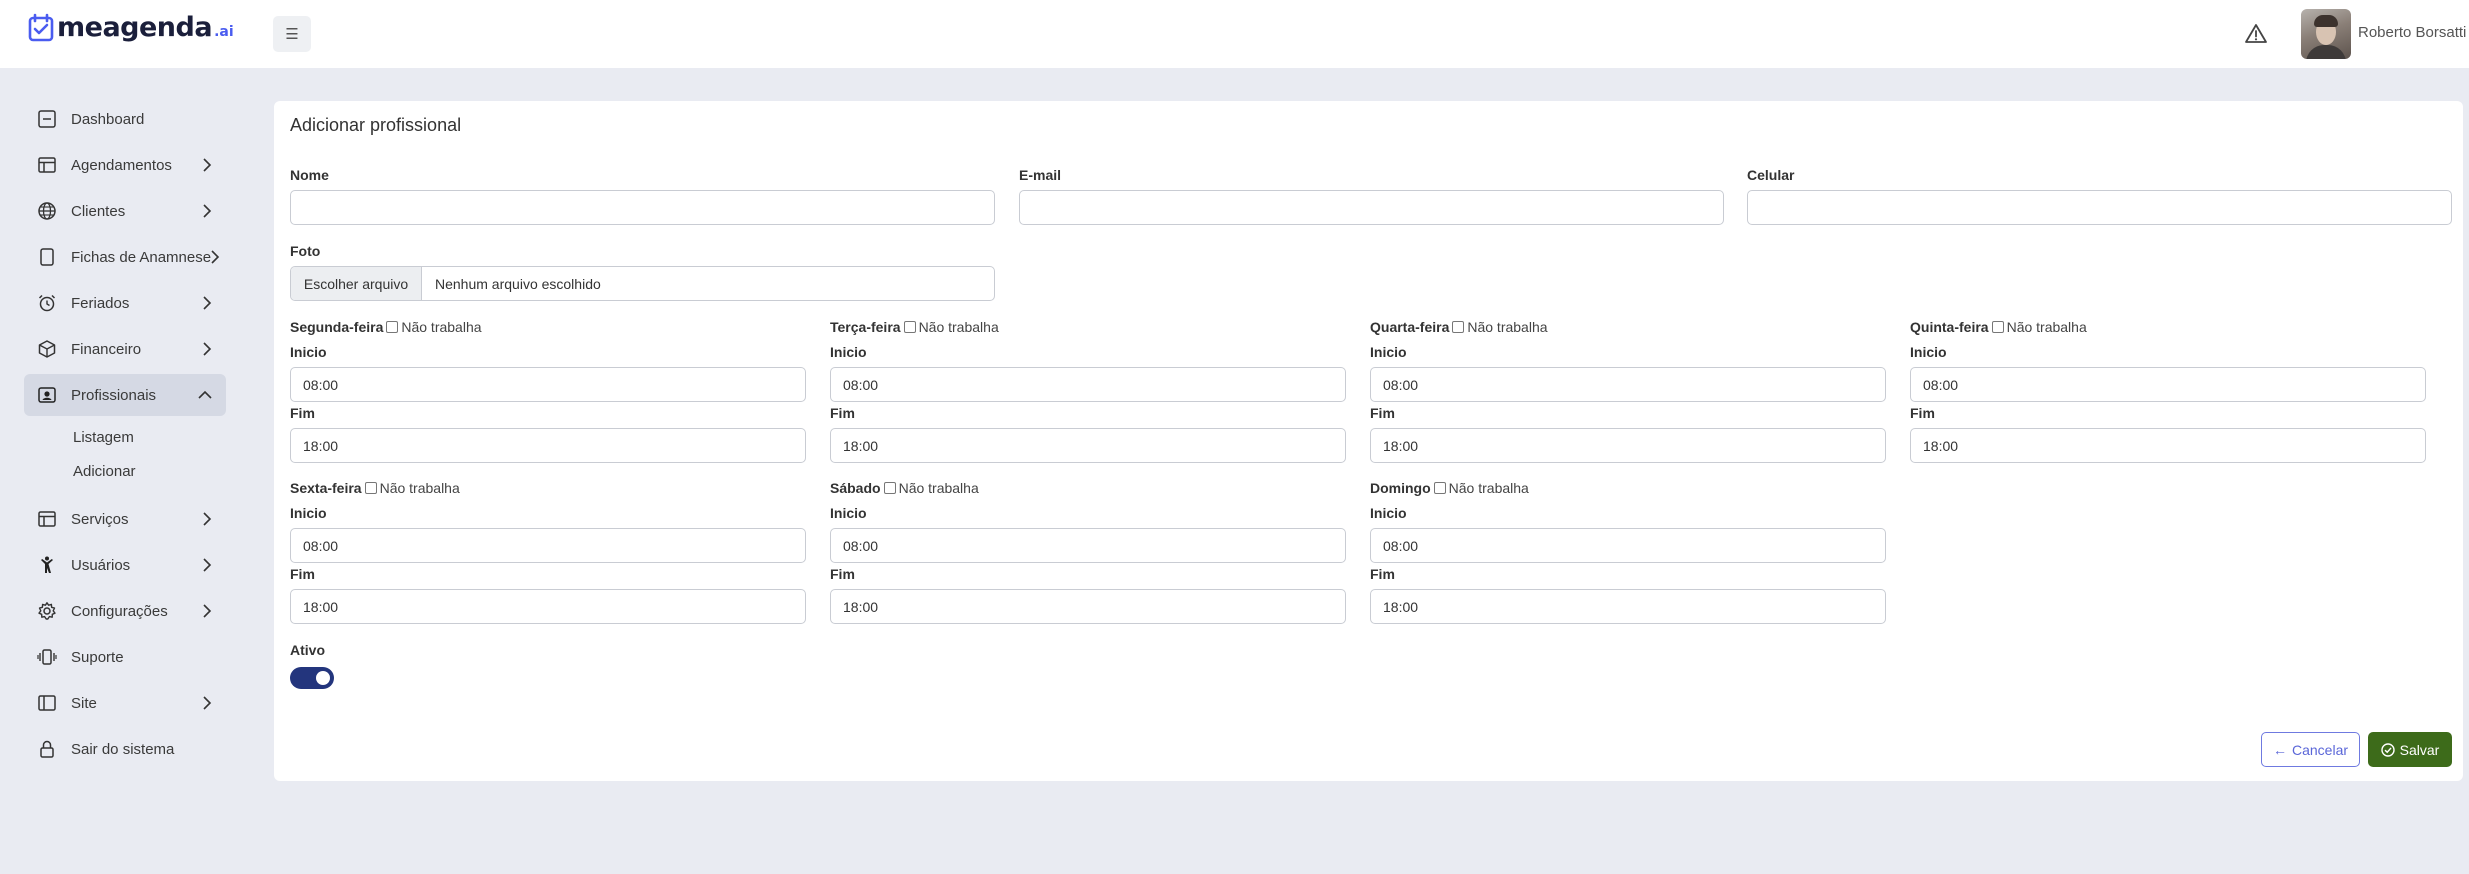 This screenshot has width=2469, height=874. What do you see at coordinates (125, 703) in the screenshot?
I see `sidebar-item-site: Site` at bounding box center [125, 703].